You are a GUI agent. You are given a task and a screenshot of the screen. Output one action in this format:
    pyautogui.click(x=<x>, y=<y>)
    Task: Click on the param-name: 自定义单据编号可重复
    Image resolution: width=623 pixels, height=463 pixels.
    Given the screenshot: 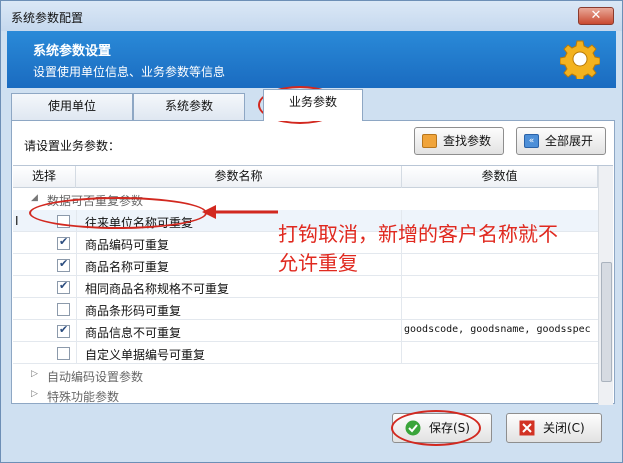 What is the action you would take?
    pyautogui.click(x=145, y=355)
    